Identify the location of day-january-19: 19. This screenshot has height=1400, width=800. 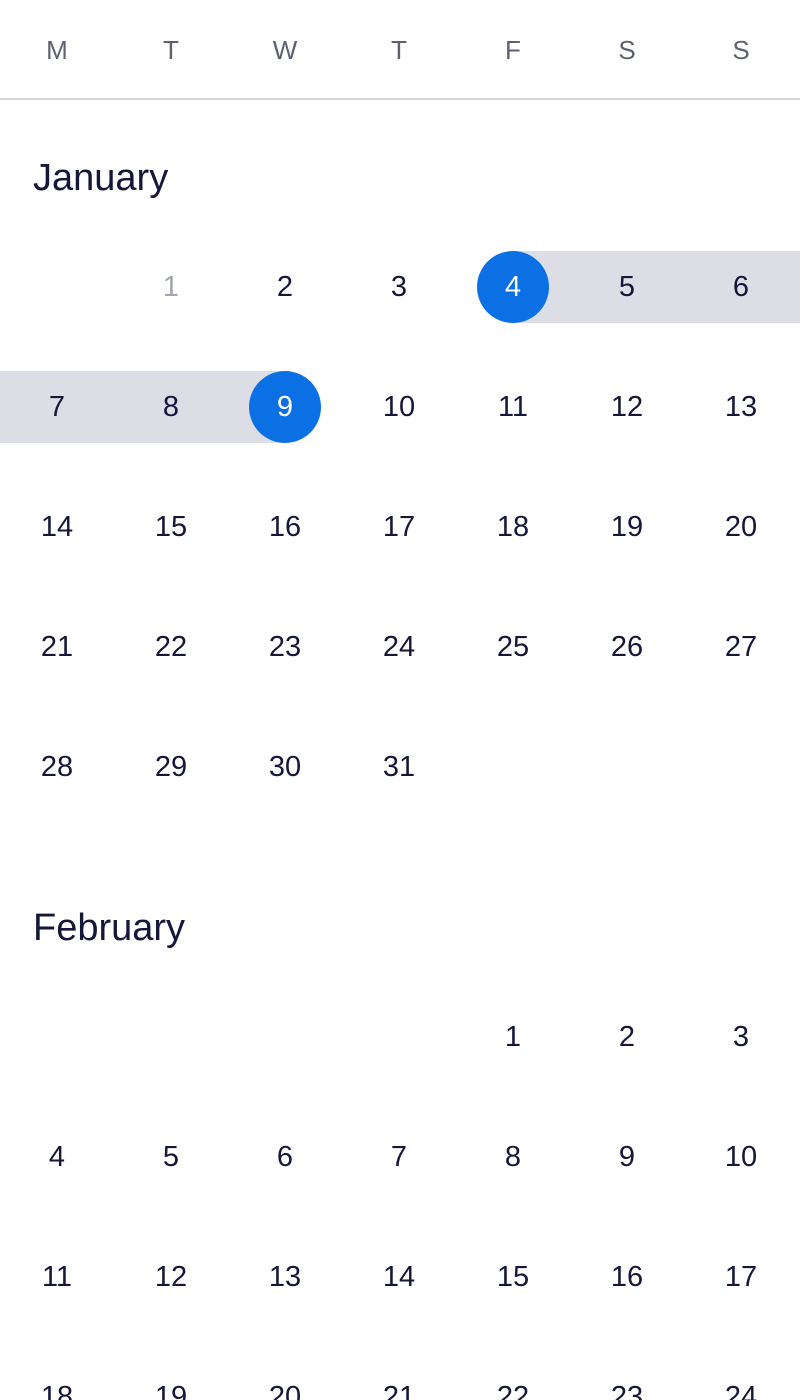
(627, 527).